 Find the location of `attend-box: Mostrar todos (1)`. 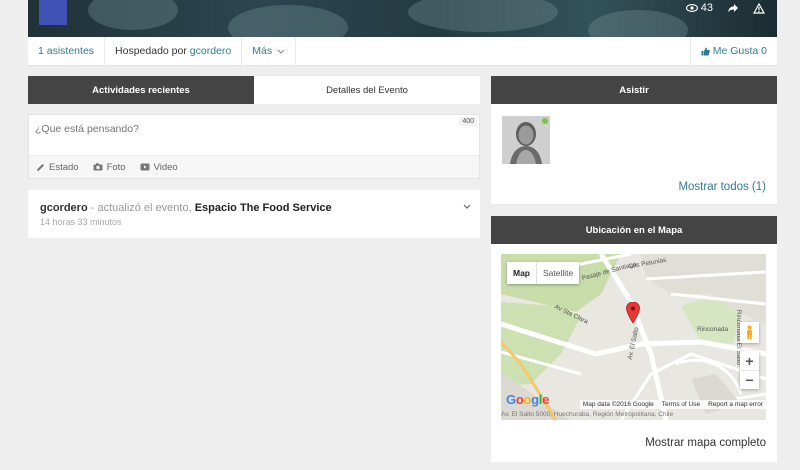

attend-box: Mostrar todos (1) is located at coordinates (634, 154).